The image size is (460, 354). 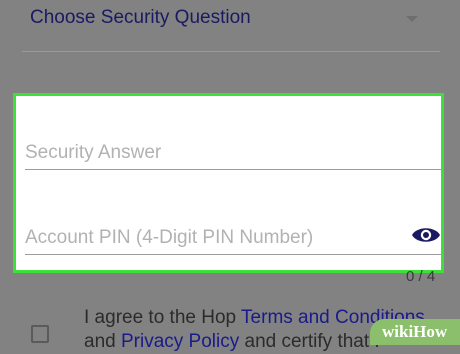 I want to click on watermark-badge: wikiHow, so click(x=415, y=332).